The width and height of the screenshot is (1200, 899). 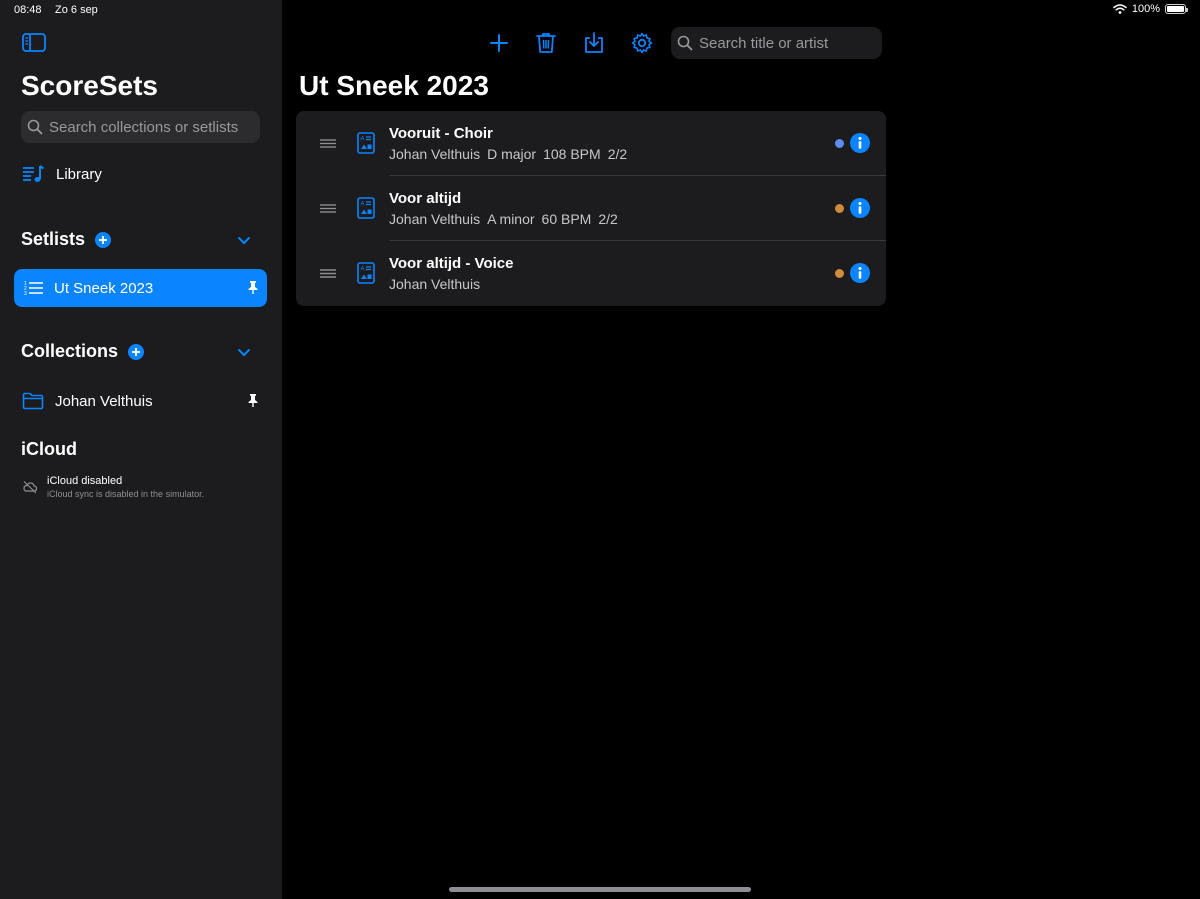 What do you see at coordinates (1145, 9) in the screenshot?
I see `battery-percentage: 100%` at bounding box center [1145, 9].